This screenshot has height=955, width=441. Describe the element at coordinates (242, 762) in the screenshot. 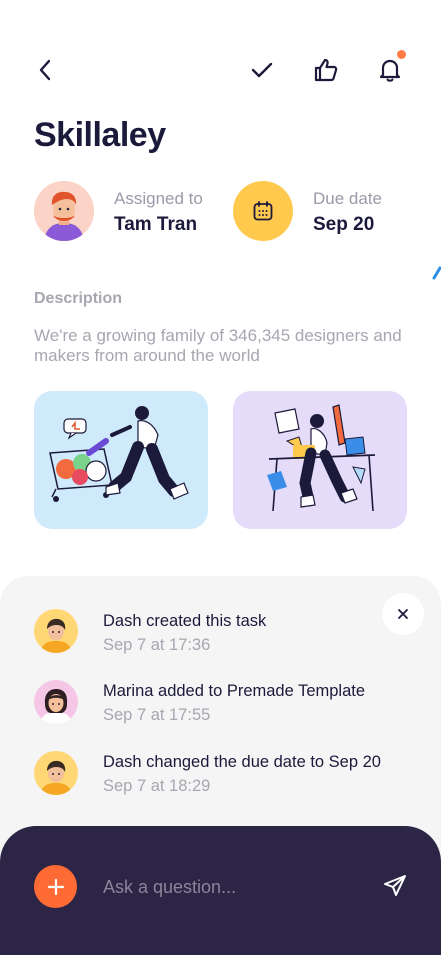

I see `activity-text: Dash changed the due date to Sep 20` at that location.